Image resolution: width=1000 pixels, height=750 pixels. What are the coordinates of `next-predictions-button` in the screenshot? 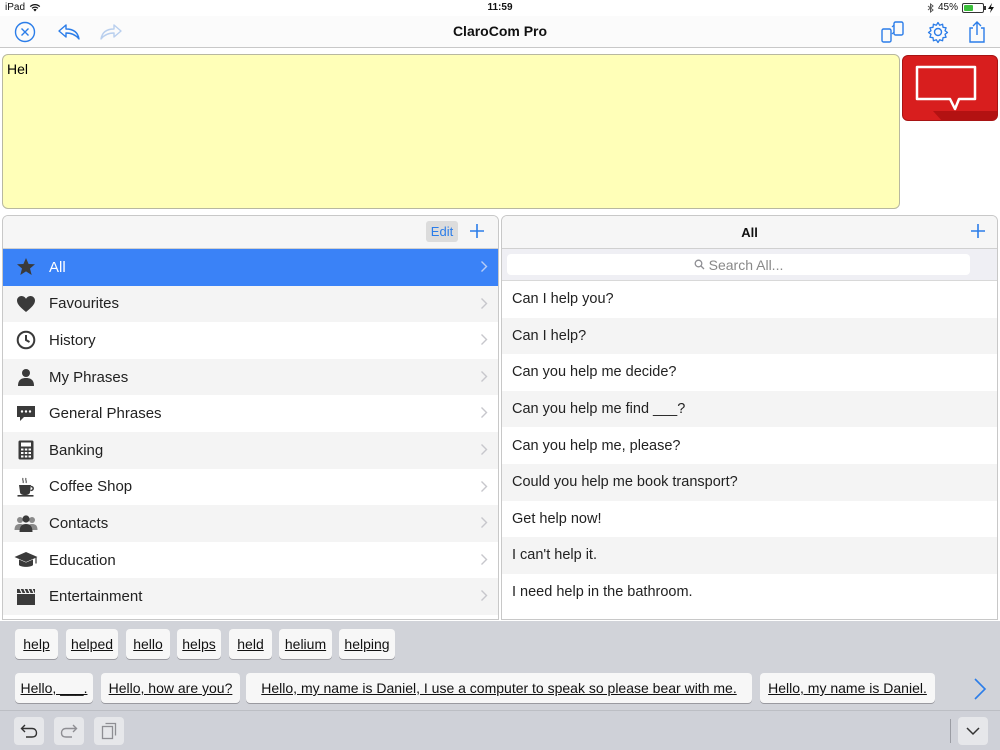 It's located at (980, 689).